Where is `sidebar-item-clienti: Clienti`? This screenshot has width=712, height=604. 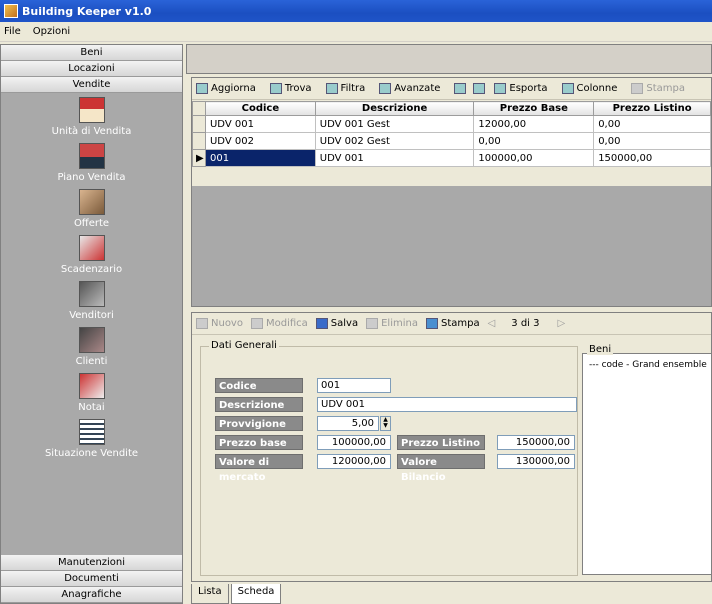
sidebar-item-clienti: Clienti is located at coordinates (91, 346).